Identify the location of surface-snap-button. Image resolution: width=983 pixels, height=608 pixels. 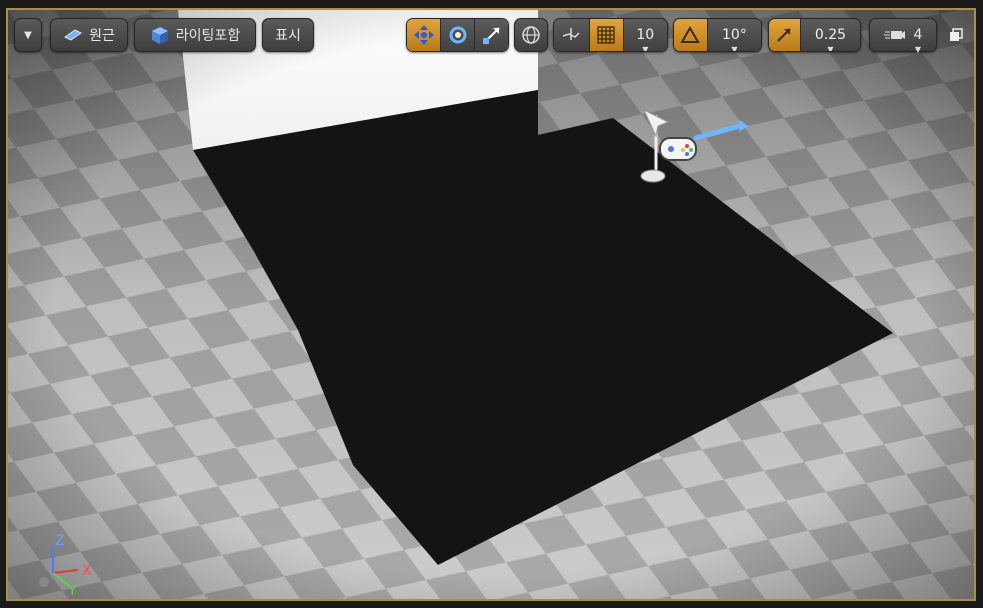
(571, 35).